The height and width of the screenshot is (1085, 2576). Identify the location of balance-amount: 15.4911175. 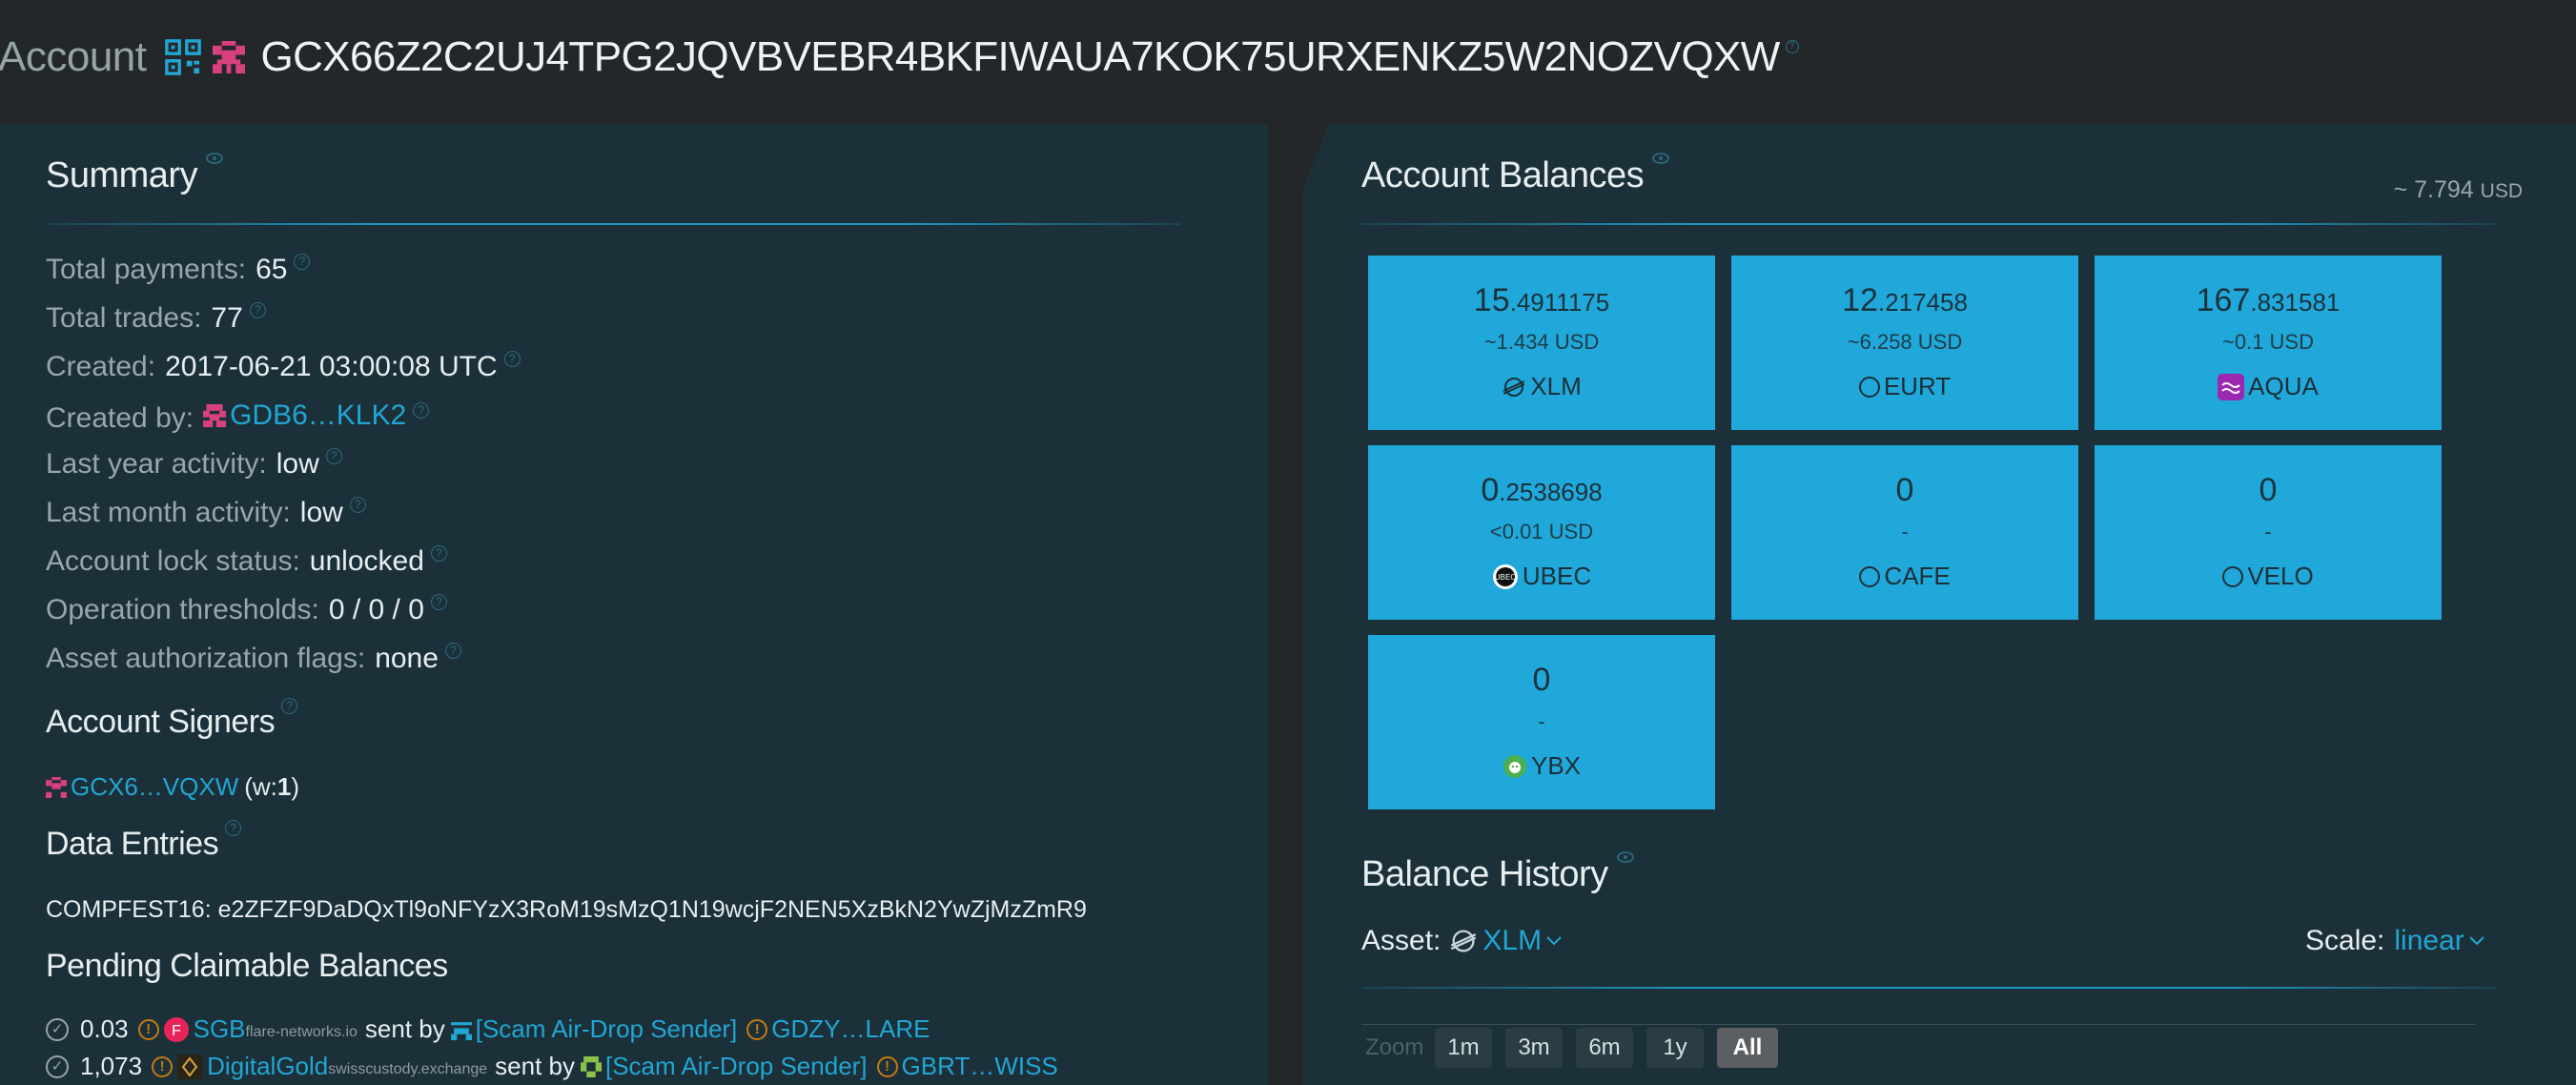
(1541, 300).